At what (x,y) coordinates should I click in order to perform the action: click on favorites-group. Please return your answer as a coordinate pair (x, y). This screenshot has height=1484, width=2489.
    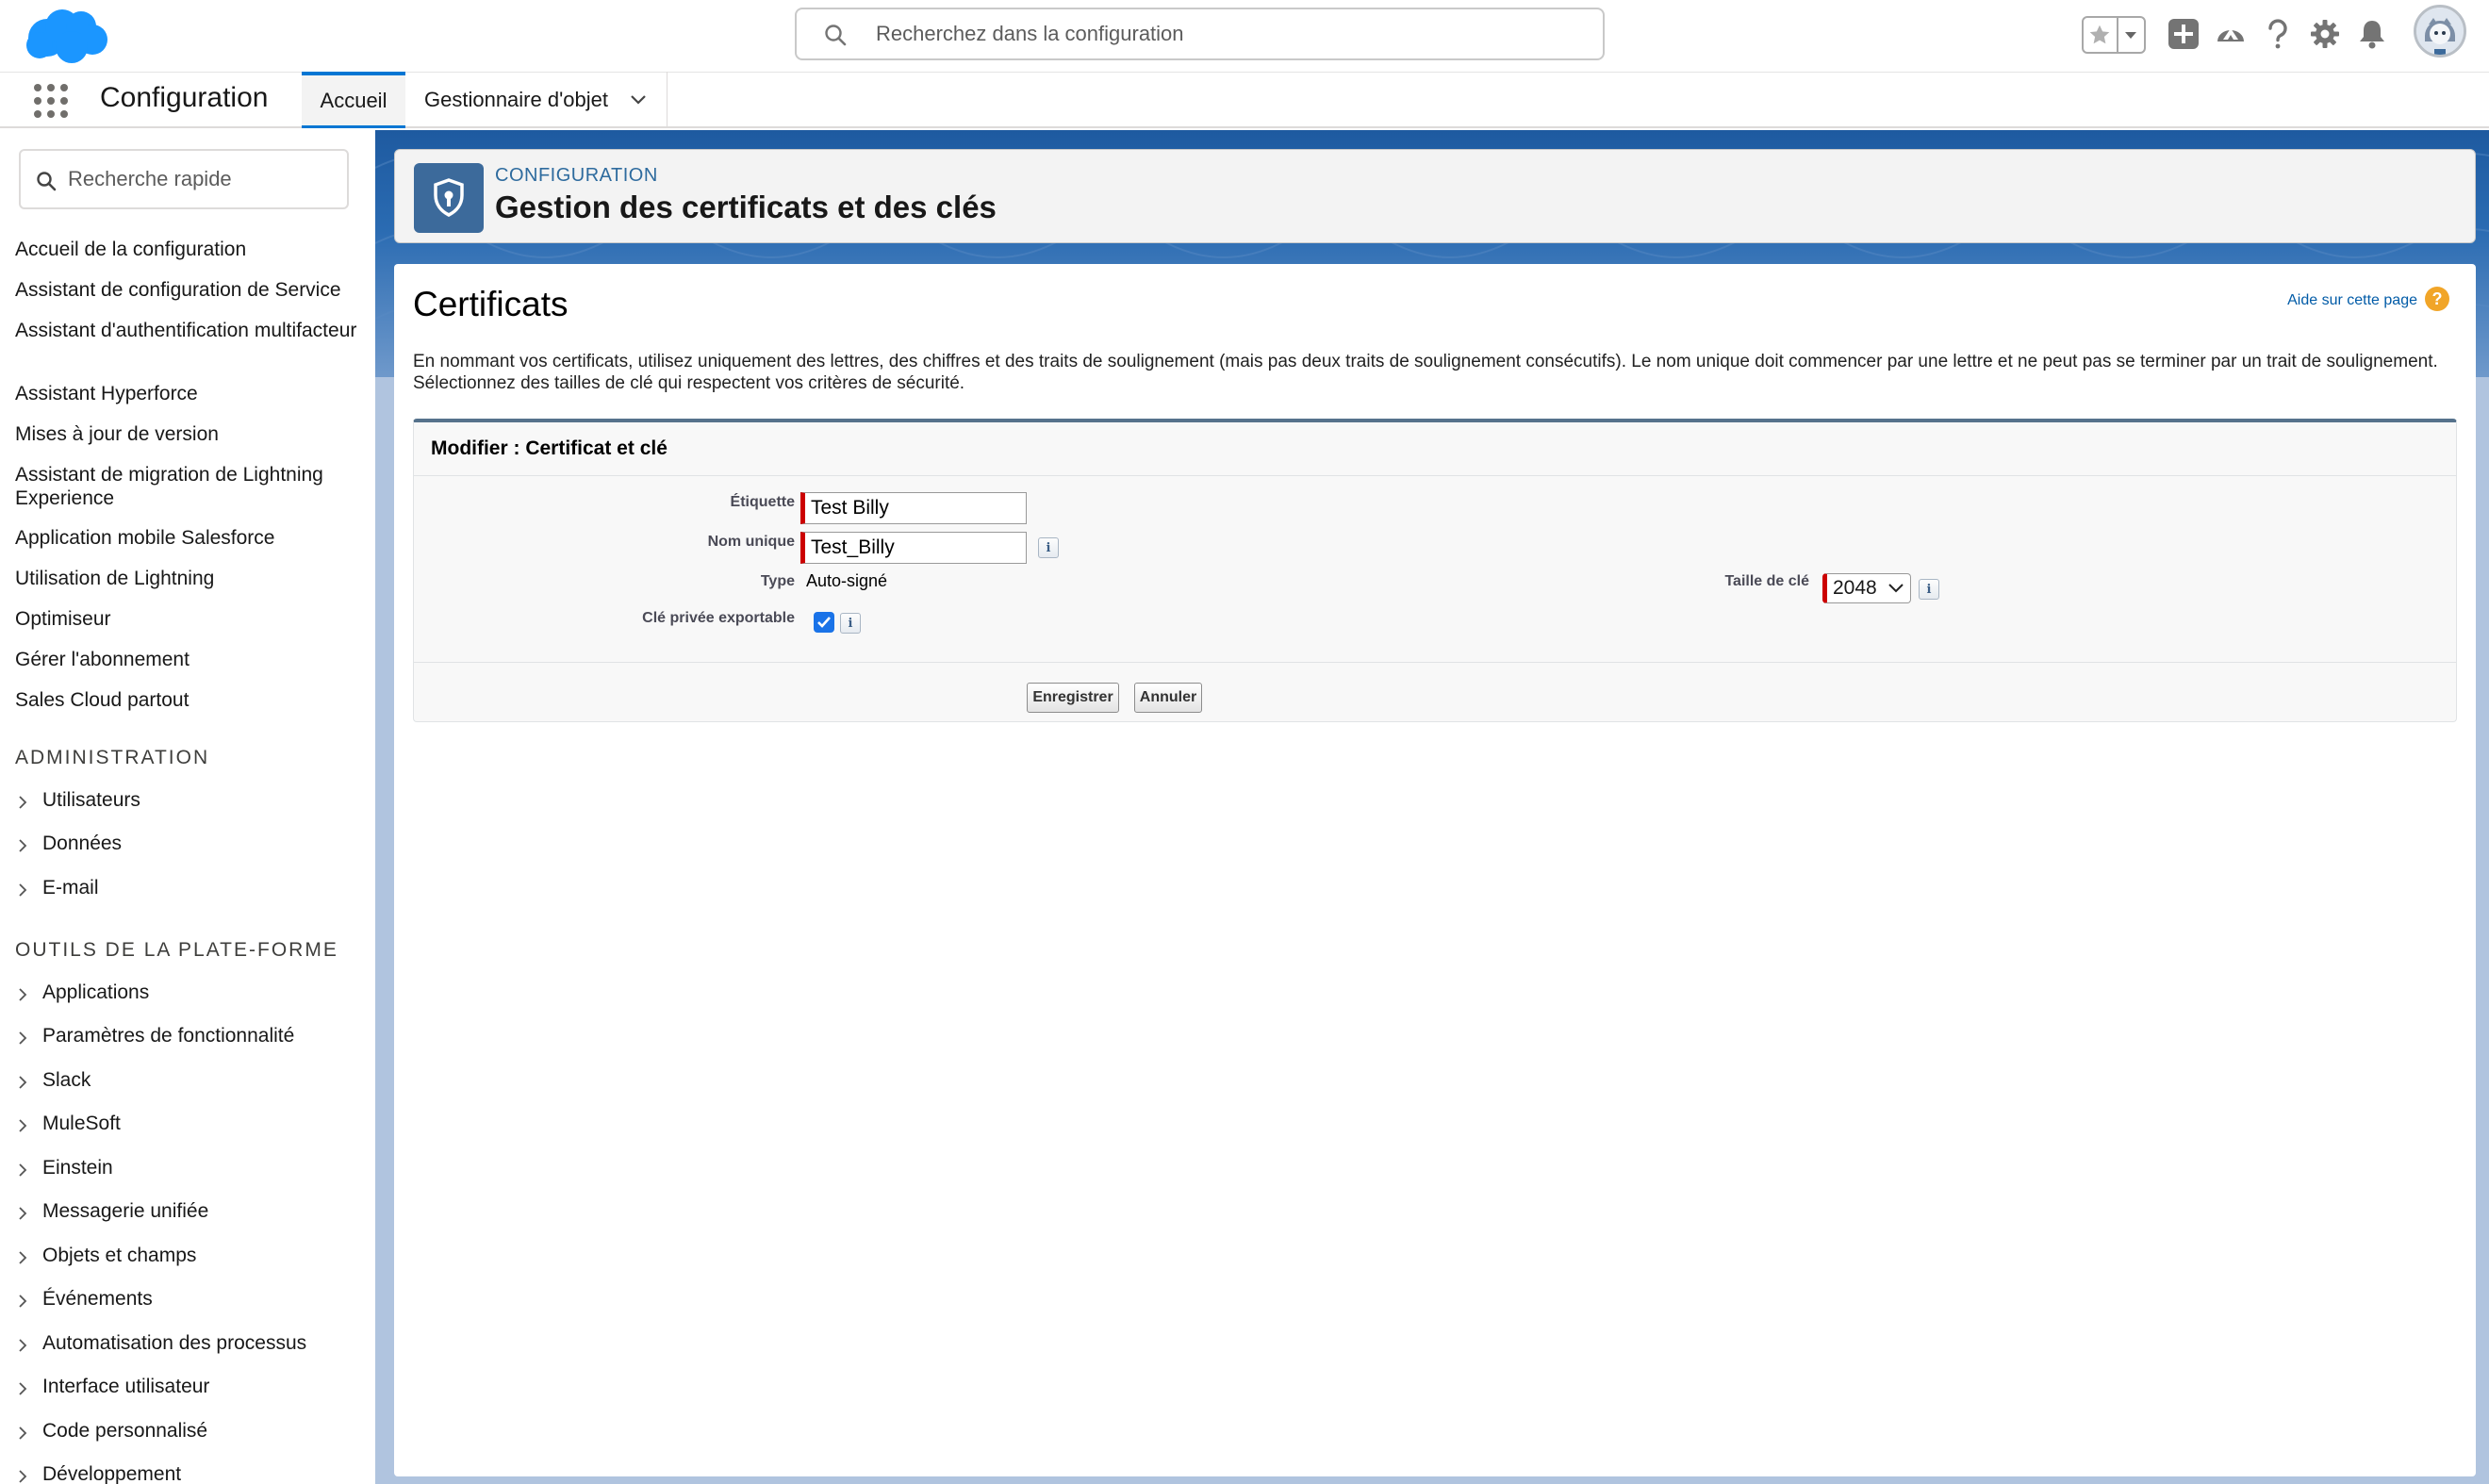
    Looking at the image, I should click on (2114, 35).